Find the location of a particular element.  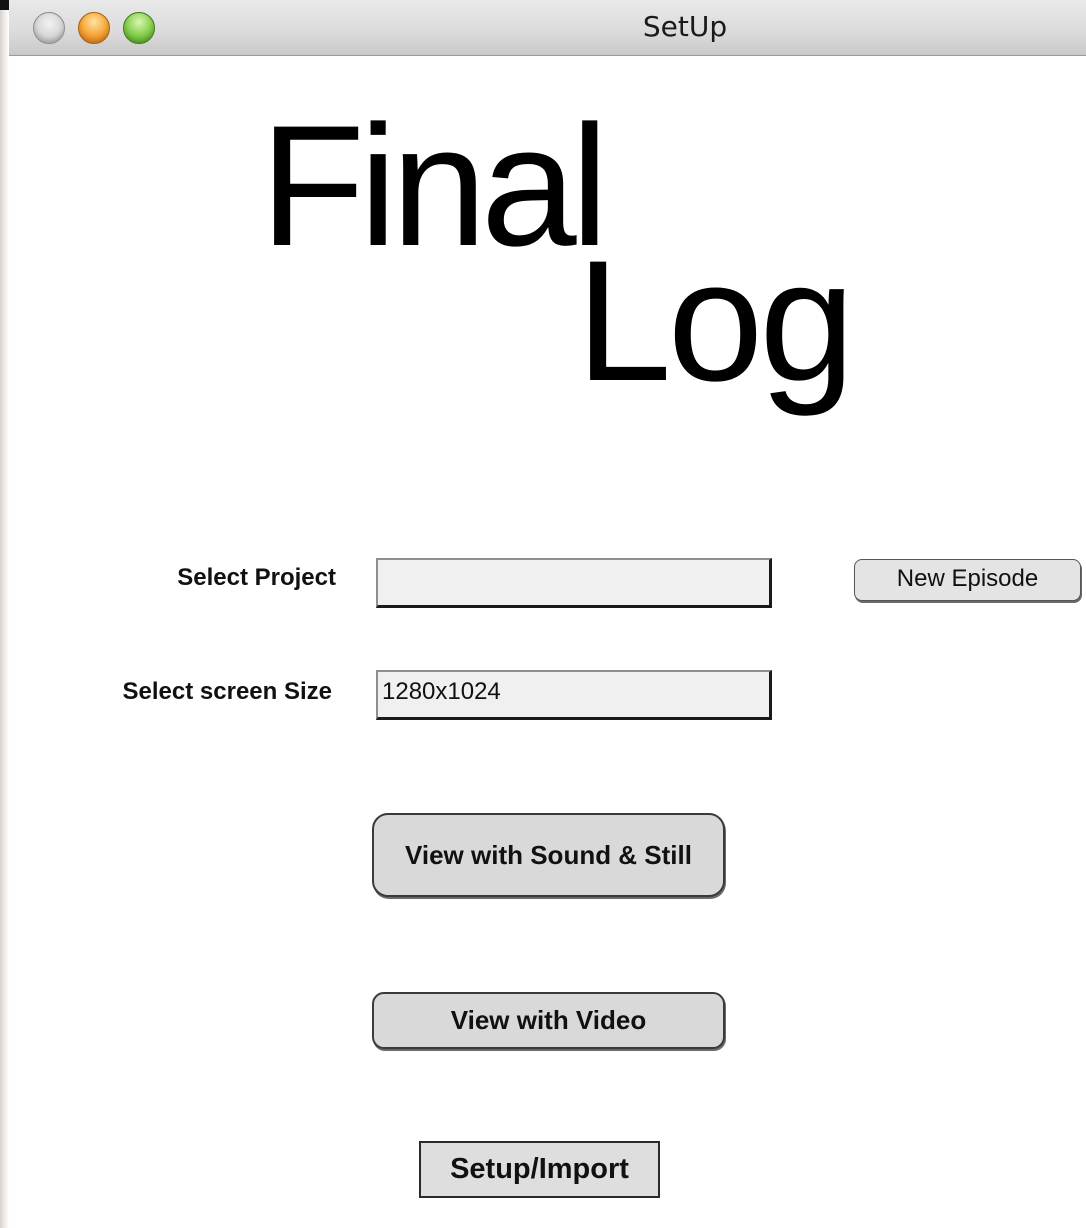

zoom-icon is located at coordinates (139, 28).